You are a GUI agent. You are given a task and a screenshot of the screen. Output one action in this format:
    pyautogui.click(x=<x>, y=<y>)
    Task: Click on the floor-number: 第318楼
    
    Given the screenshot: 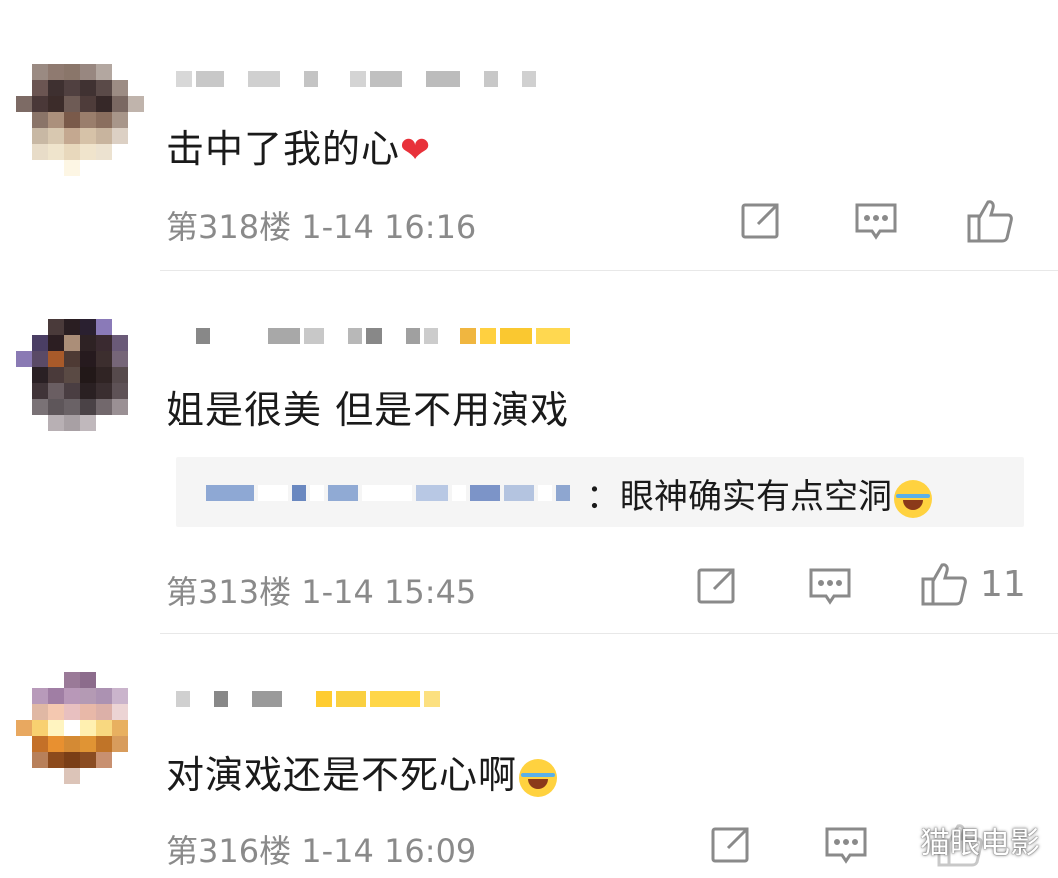 What is the action you would take?
    pyautogui.click(x=229, y=227)
    